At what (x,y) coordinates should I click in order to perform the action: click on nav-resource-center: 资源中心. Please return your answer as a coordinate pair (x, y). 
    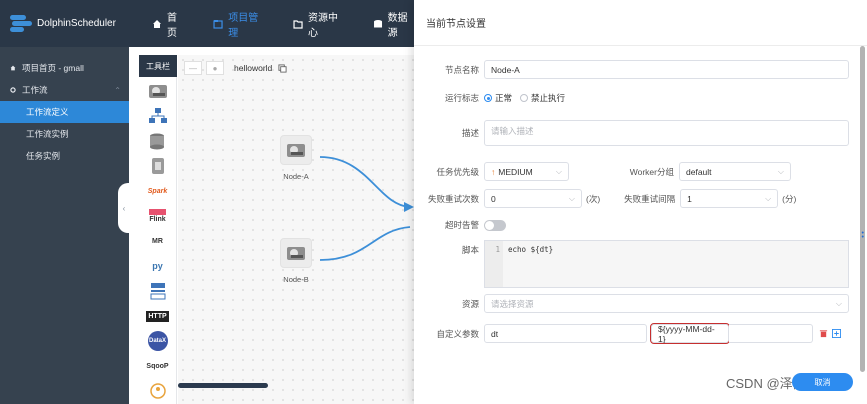
    Looking at the image, I should click on (319, 23).